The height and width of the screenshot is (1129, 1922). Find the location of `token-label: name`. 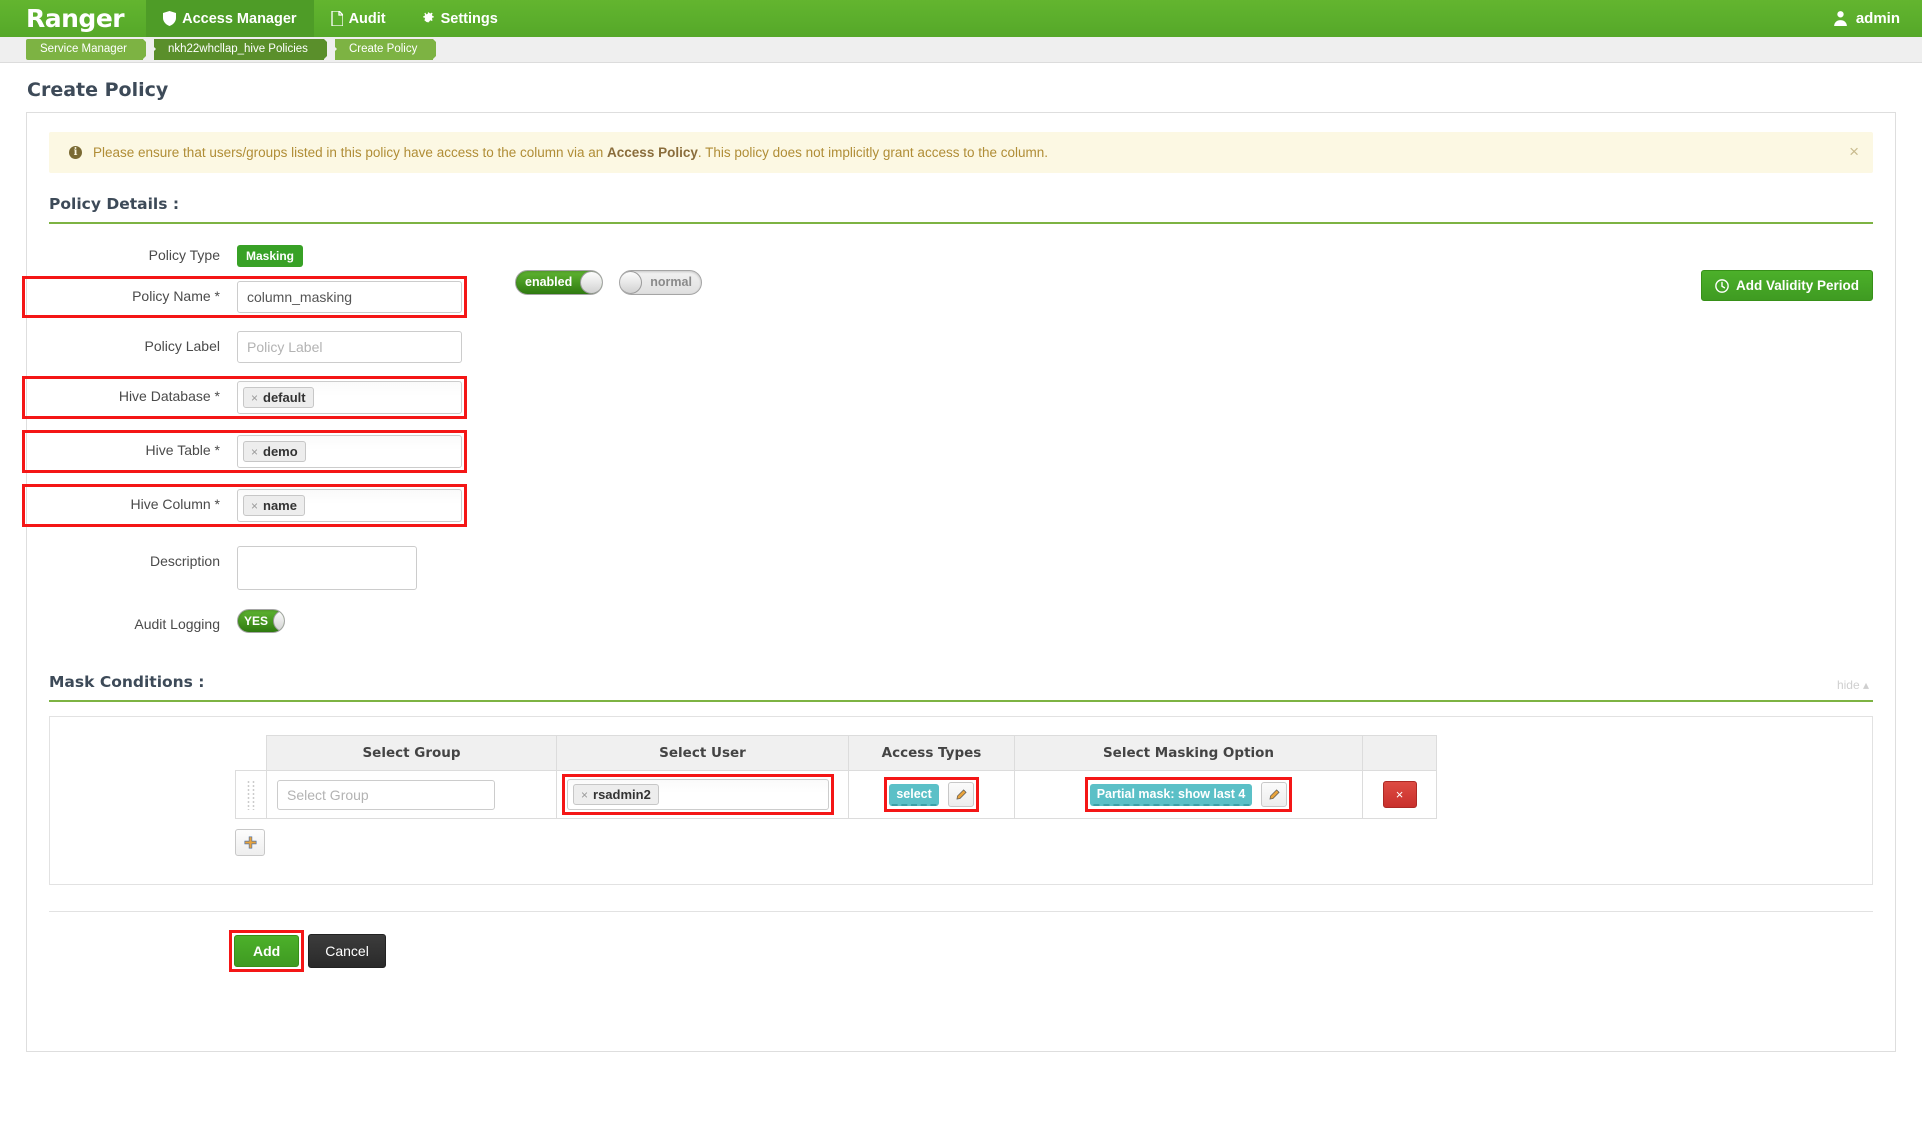

token-label: name is located at coordinates (280, 505).